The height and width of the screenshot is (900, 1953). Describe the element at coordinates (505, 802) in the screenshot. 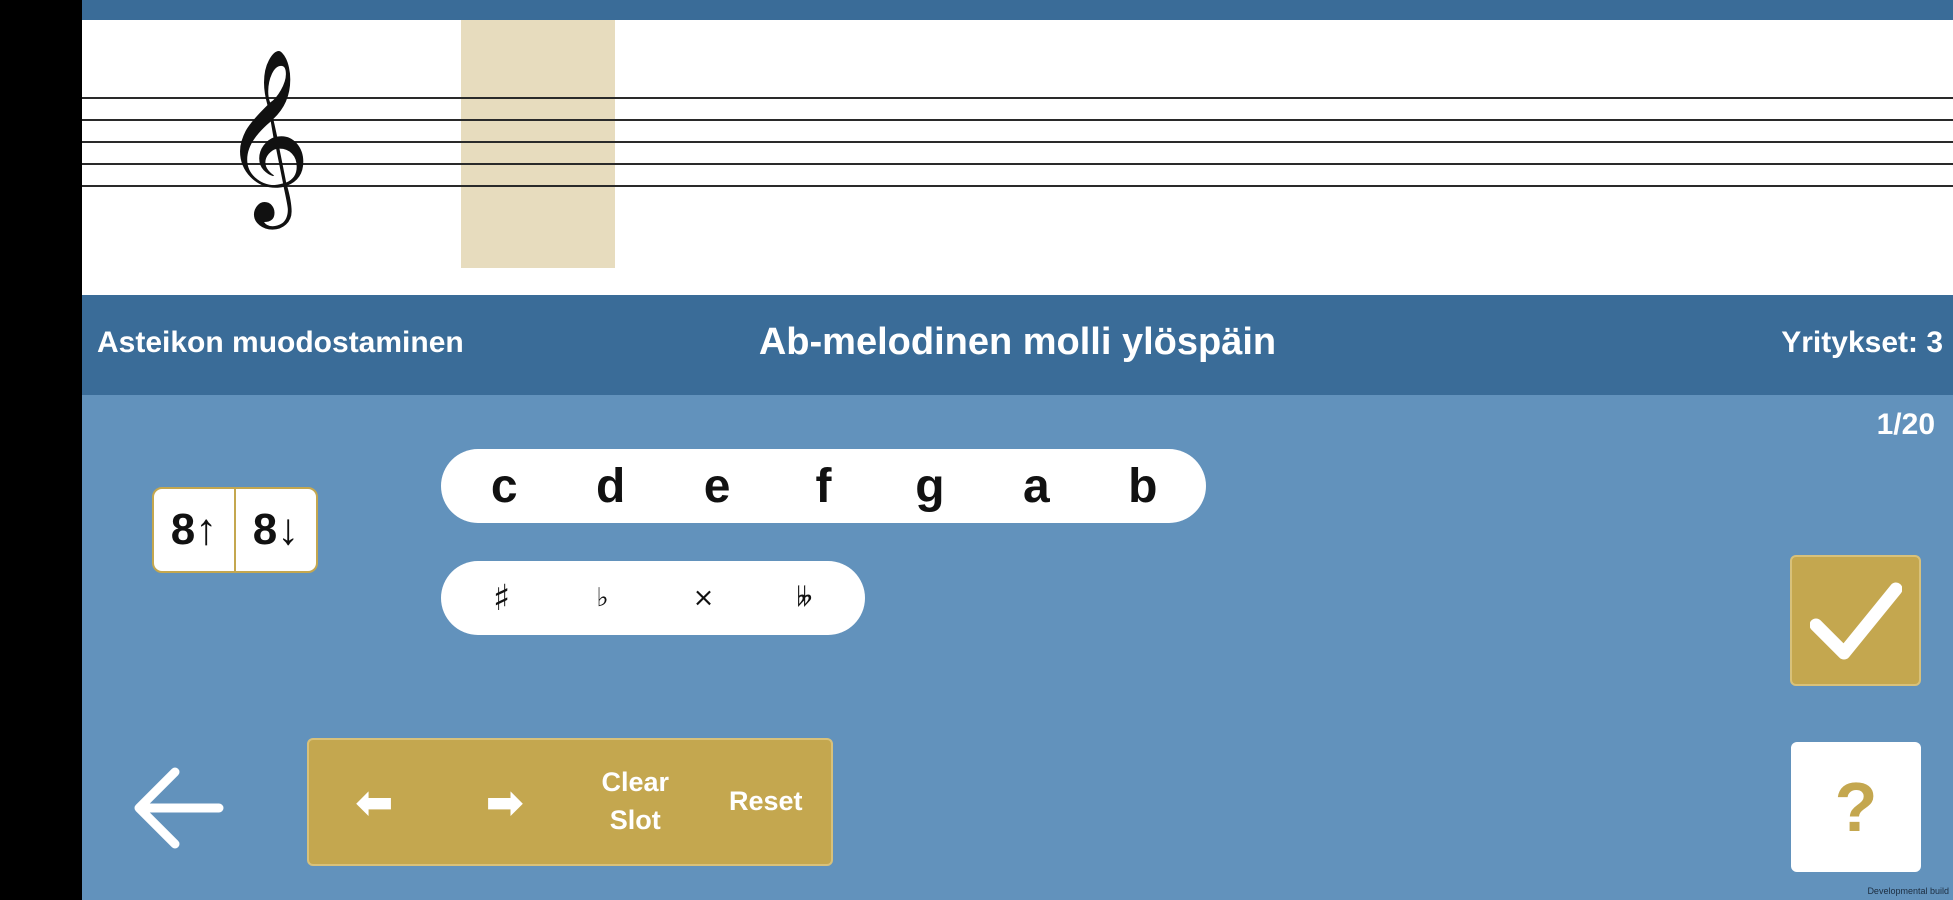

I see `move-right-button: ➡` at that location.